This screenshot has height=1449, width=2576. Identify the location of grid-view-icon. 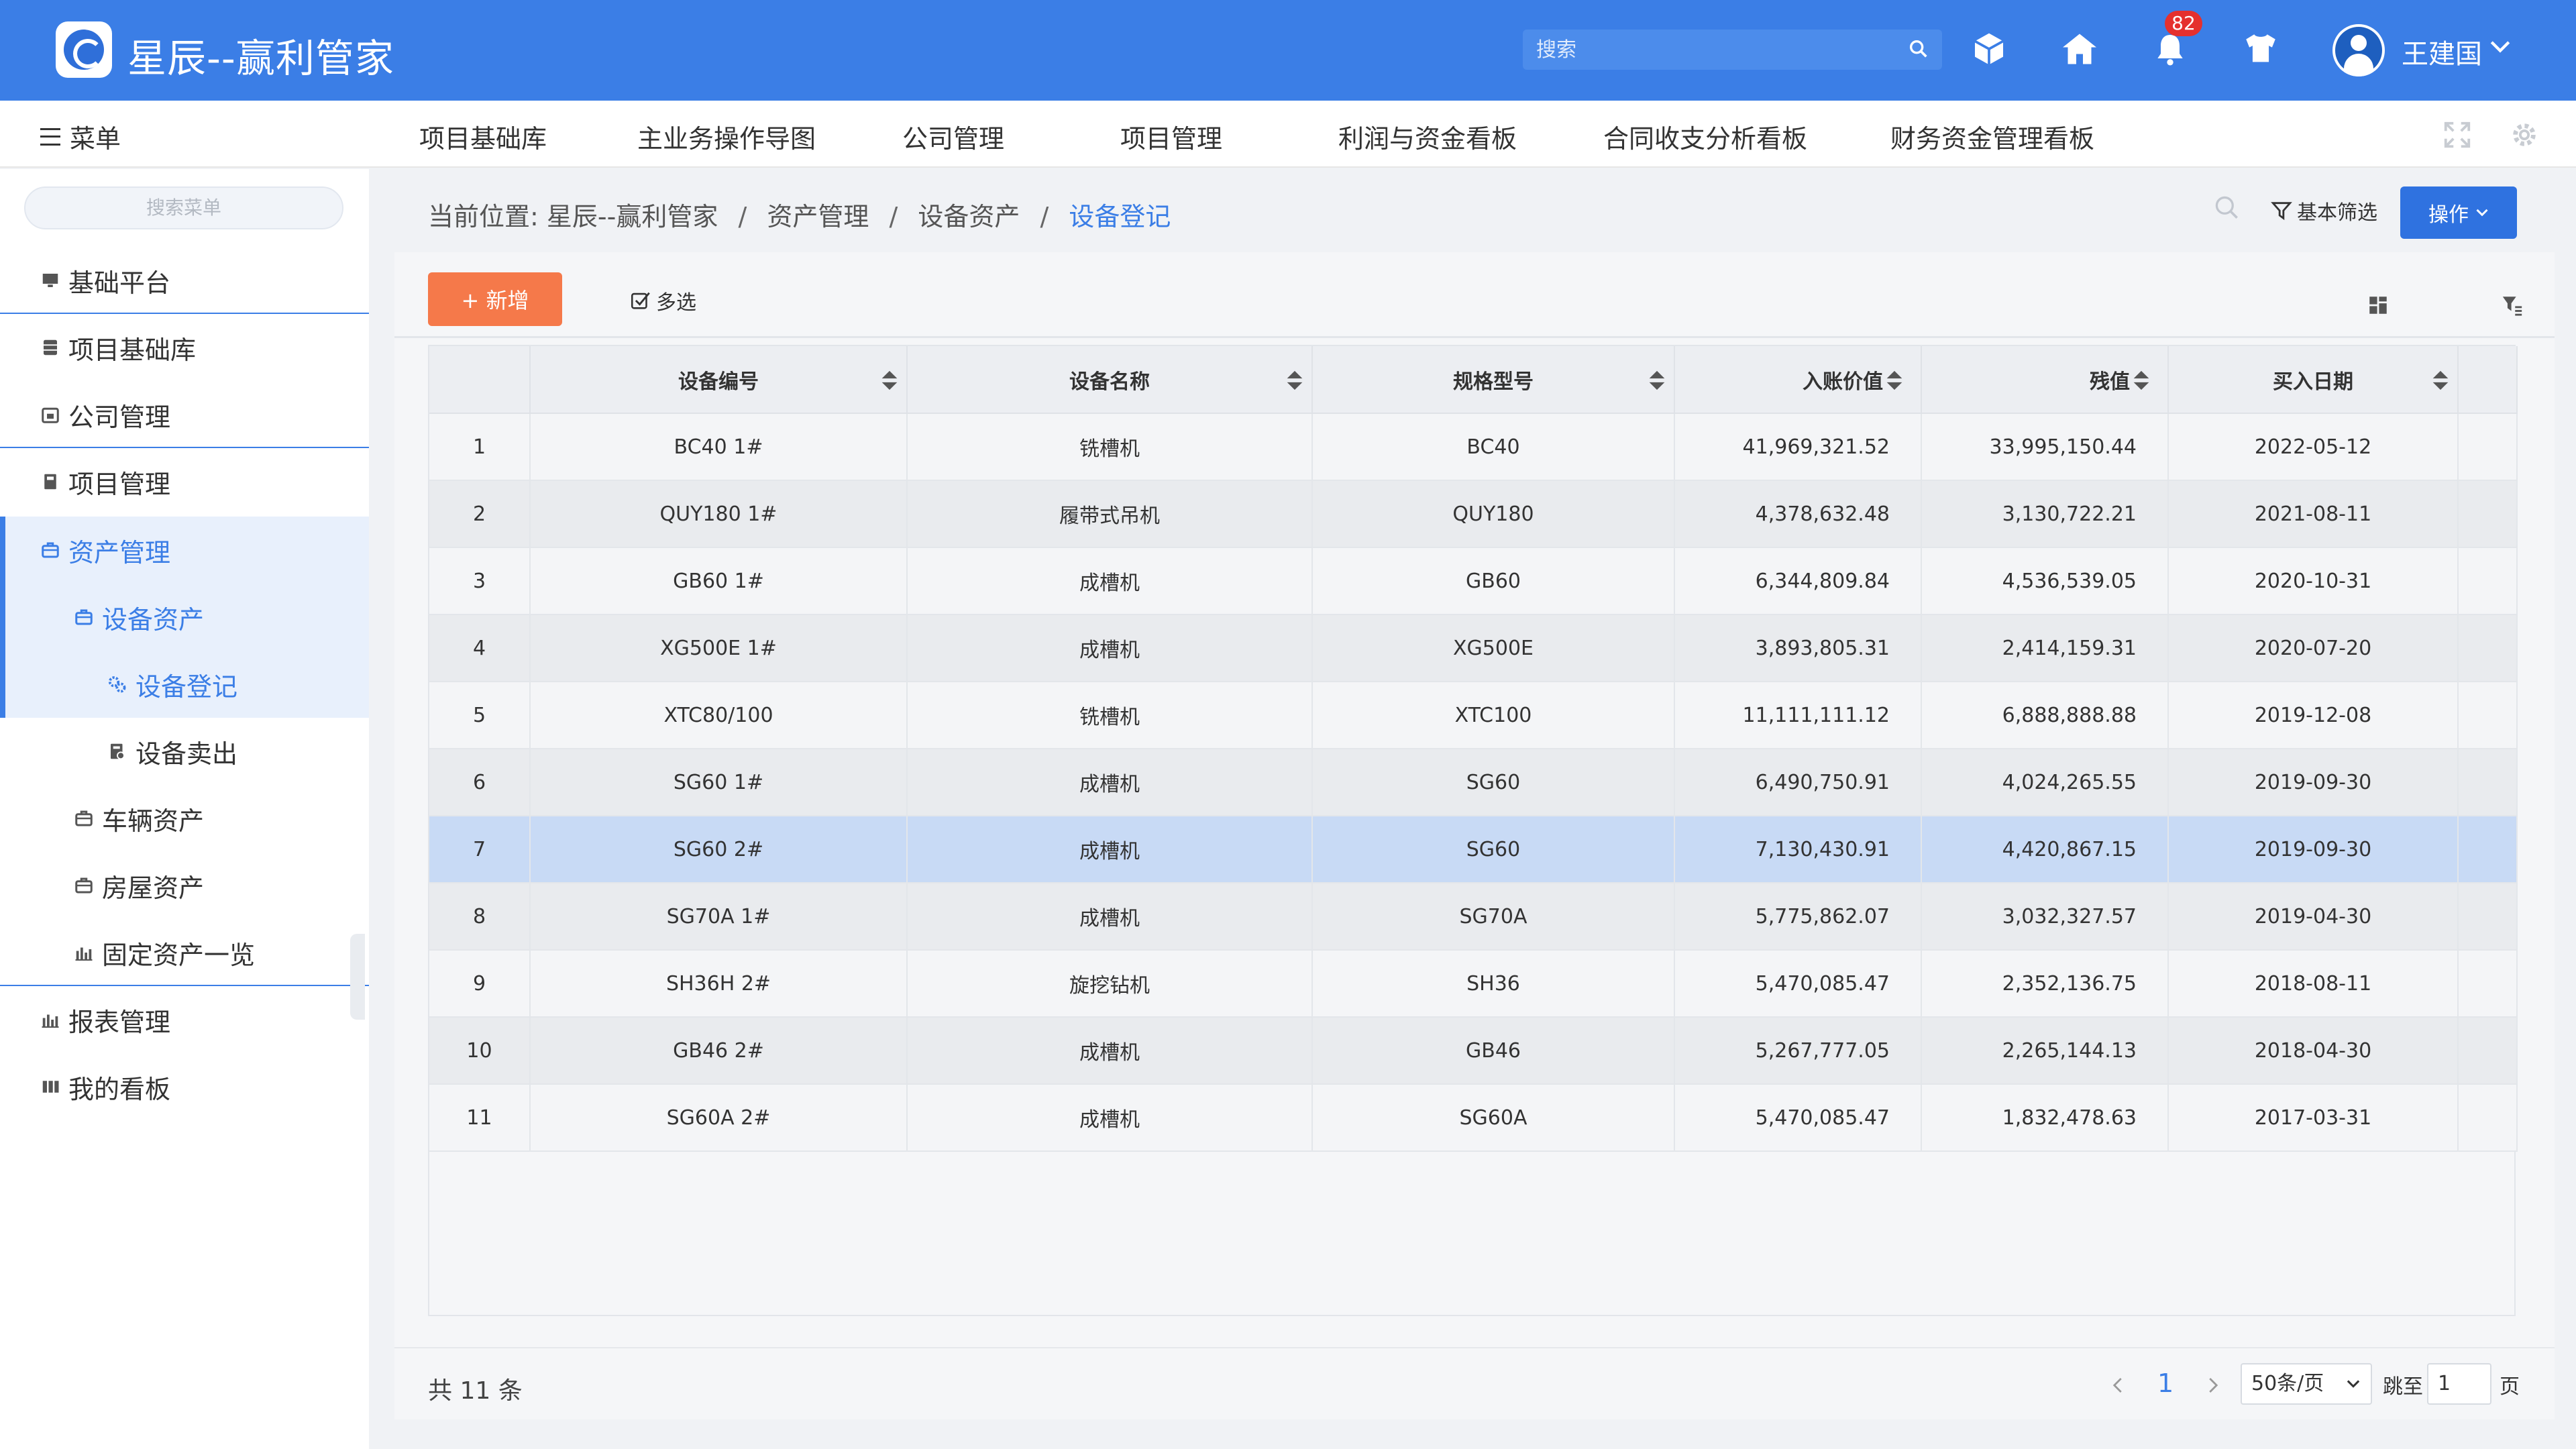
(2378, 305).